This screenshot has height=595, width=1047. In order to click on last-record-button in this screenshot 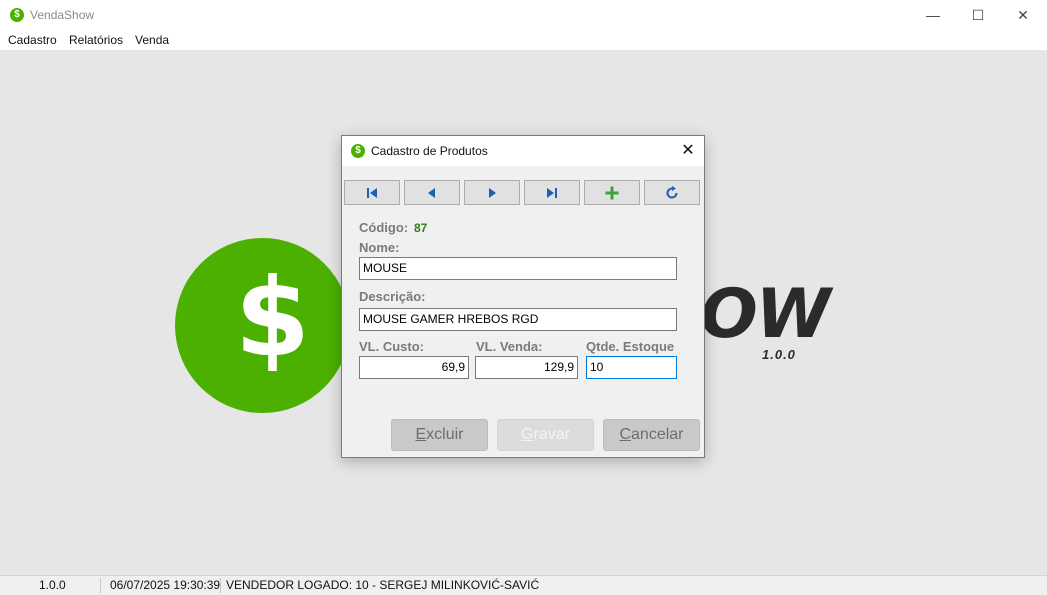, I will do `click(552, 192)`.